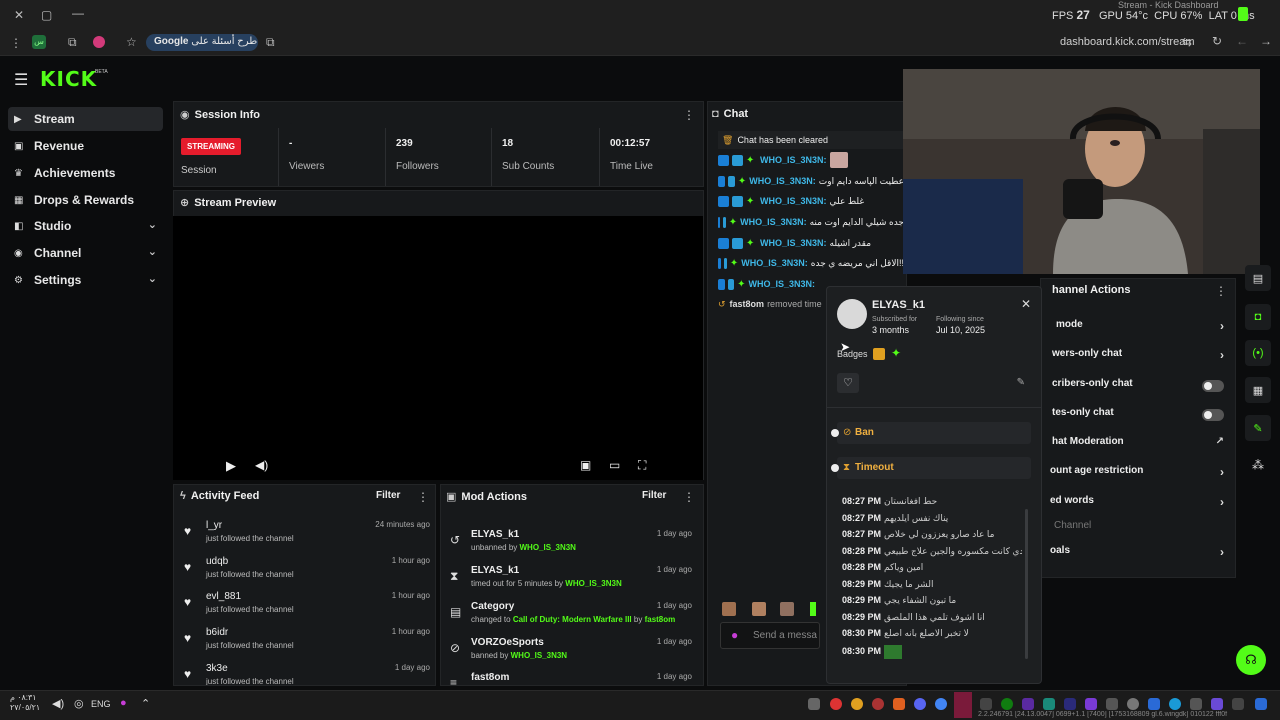  I want to click on mod-filter-button: Filter, so click(654, 495).